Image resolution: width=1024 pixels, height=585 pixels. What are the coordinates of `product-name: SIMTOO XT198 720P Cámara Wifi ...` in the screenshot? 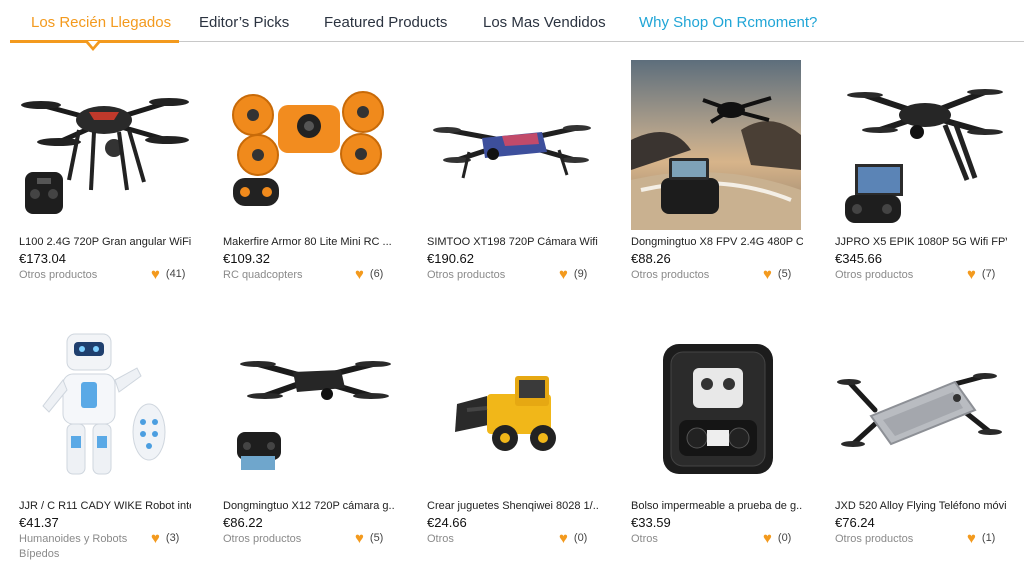 It's located at (513, 242).